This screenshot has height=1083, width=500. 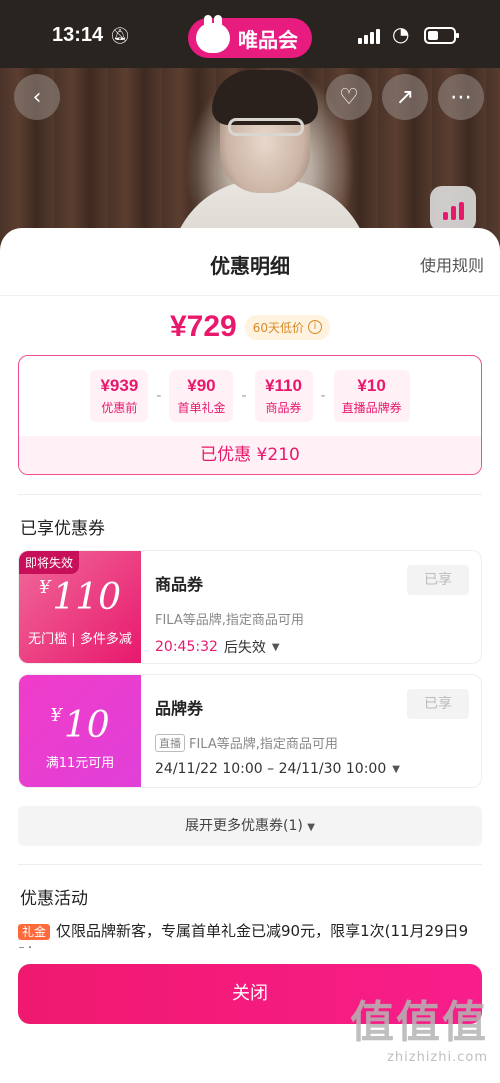 I want to click on coupon-desc: 直播 FILA等品牌,指定商品可用, so click(x=246, y=742).